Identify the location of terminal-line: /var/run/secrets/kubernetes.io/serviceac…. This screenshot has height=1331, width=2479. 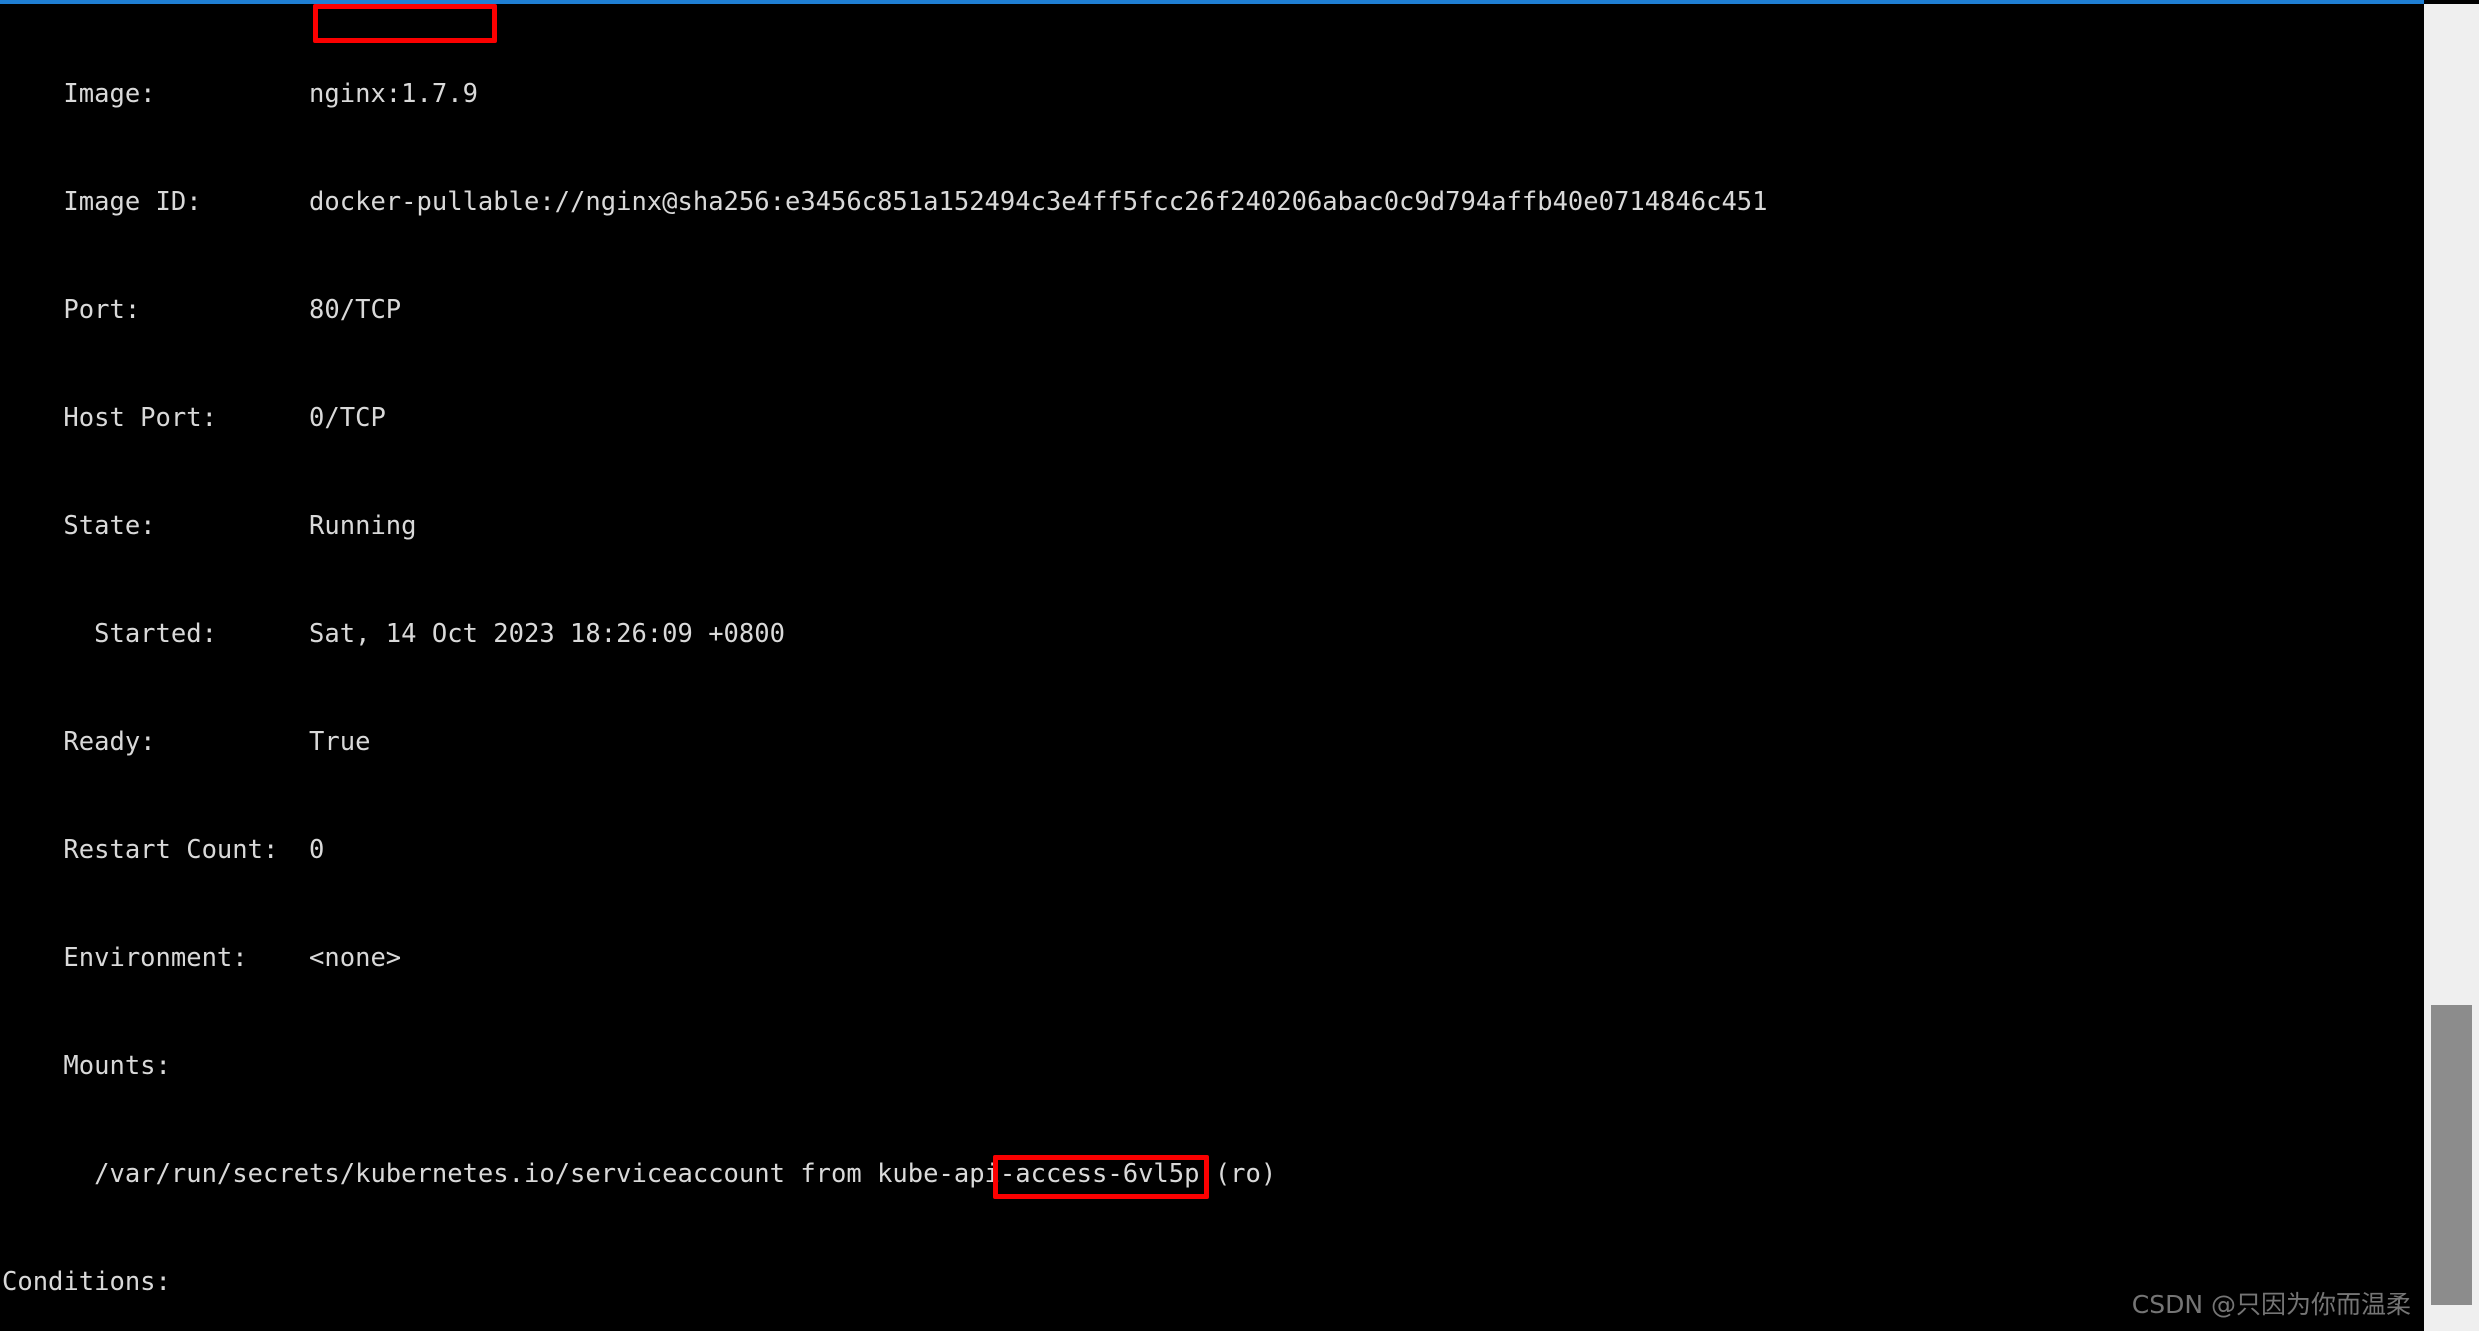
(639, 1174).